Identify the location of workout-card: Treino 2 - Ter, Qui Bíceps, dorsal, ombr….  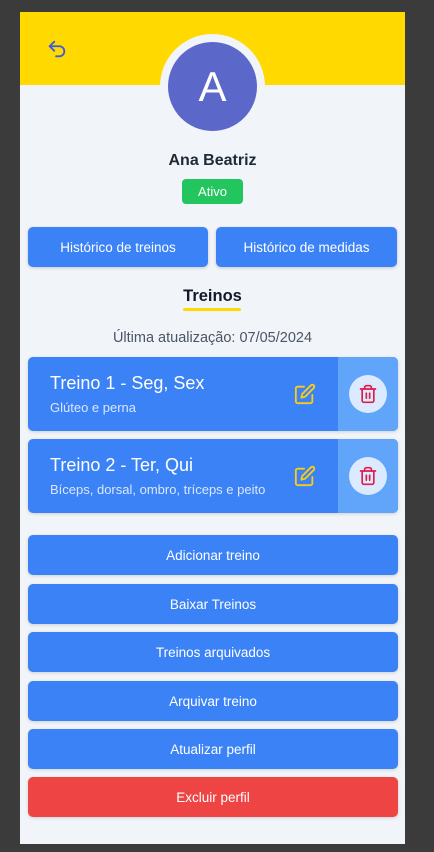
(213, 476).